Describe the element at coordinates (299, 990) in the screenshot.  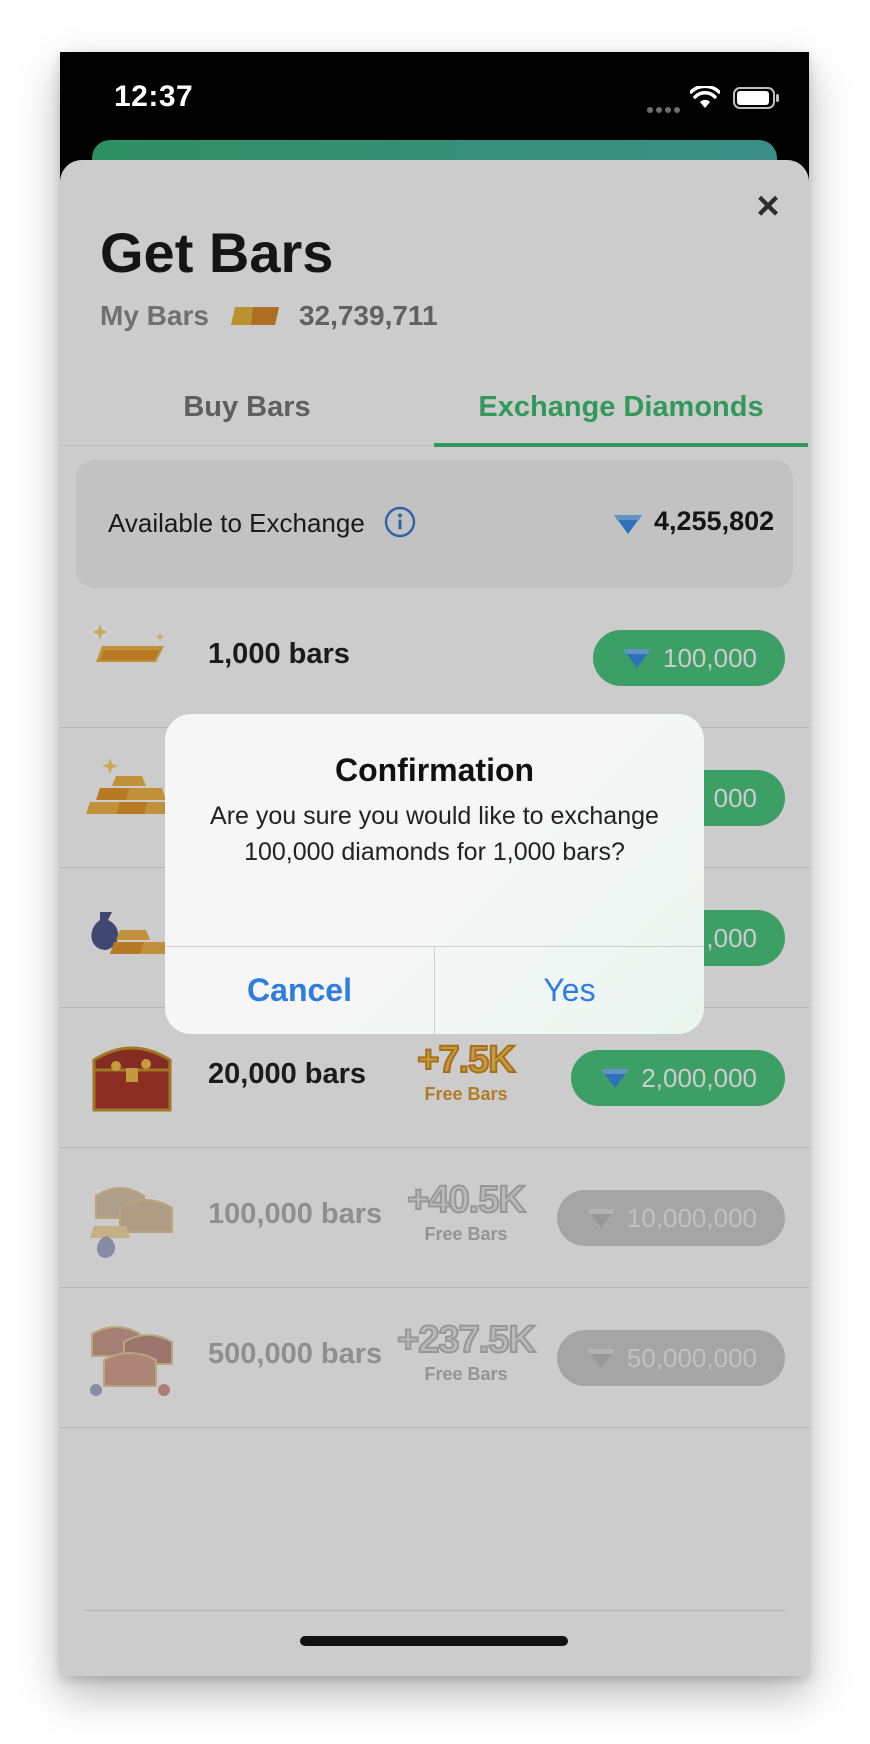
I see `cancel-button: Cancel` at that location.